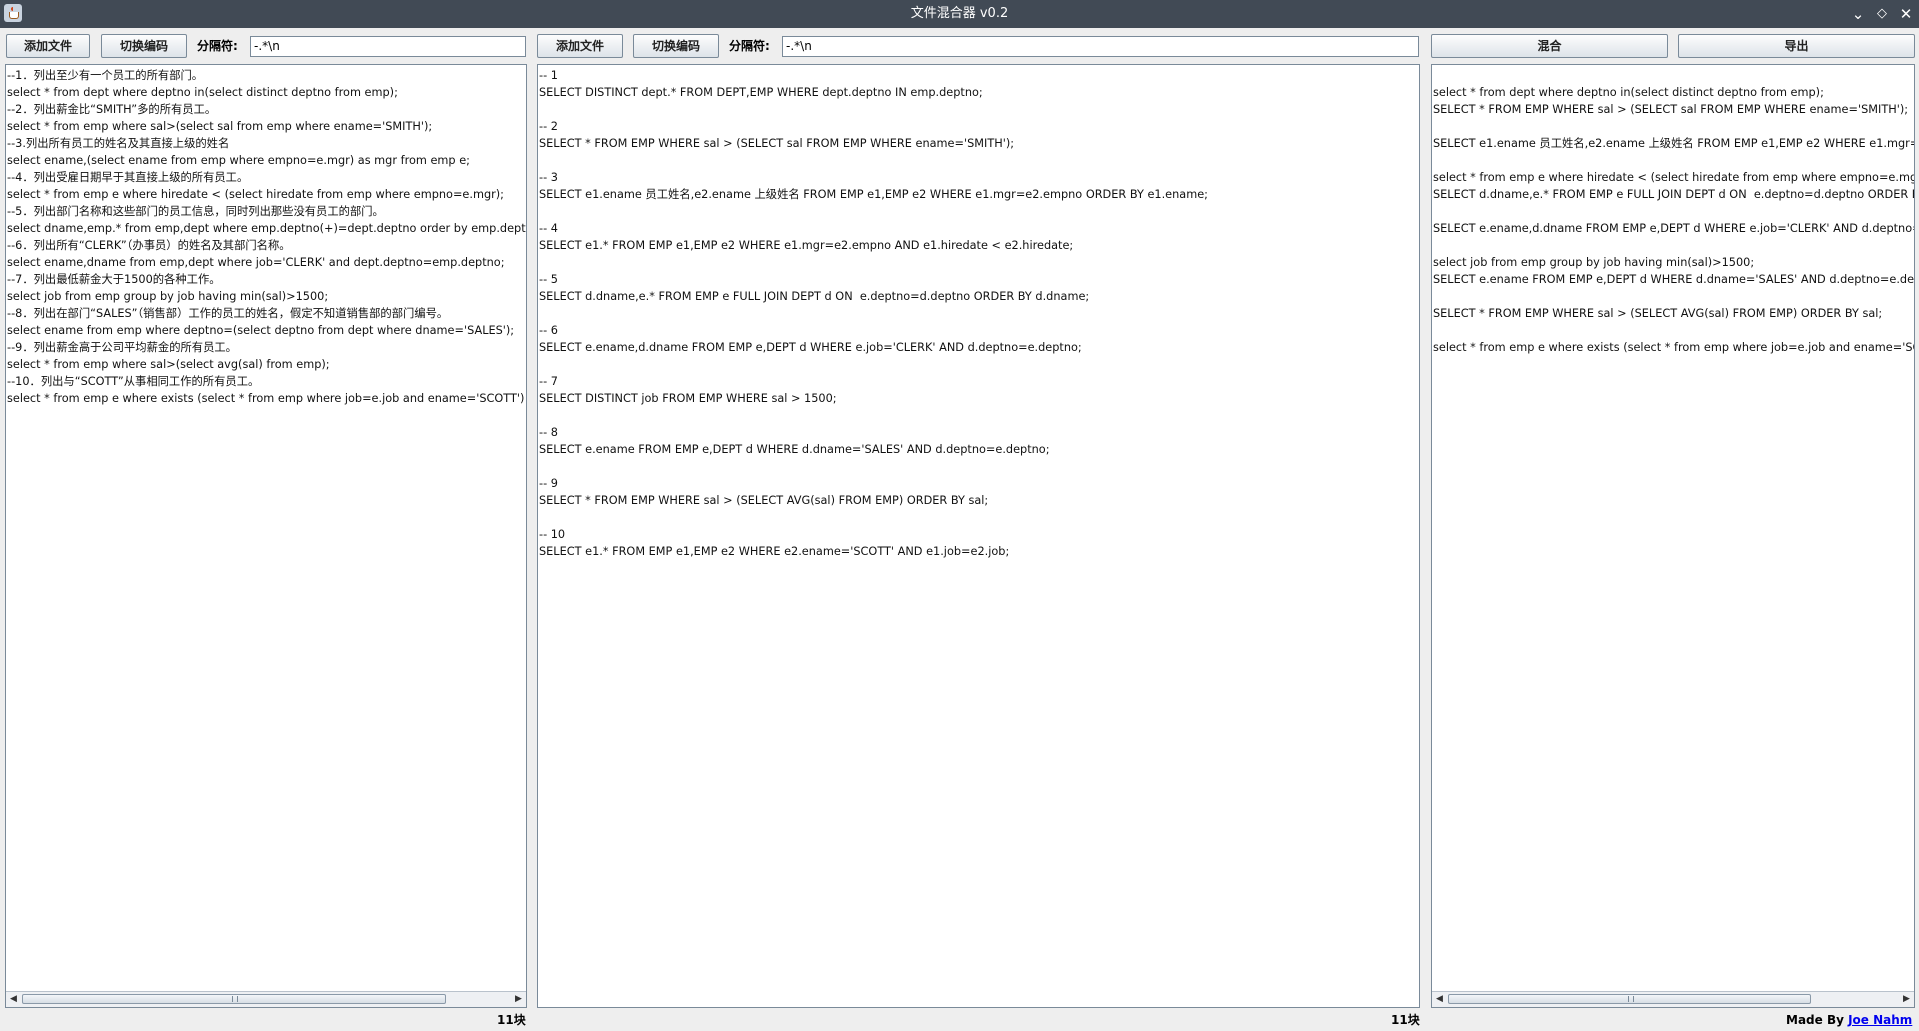  Describe the element at coordinates (548, 432) in the screenshot. I see `text-line: -- 8` at that location.